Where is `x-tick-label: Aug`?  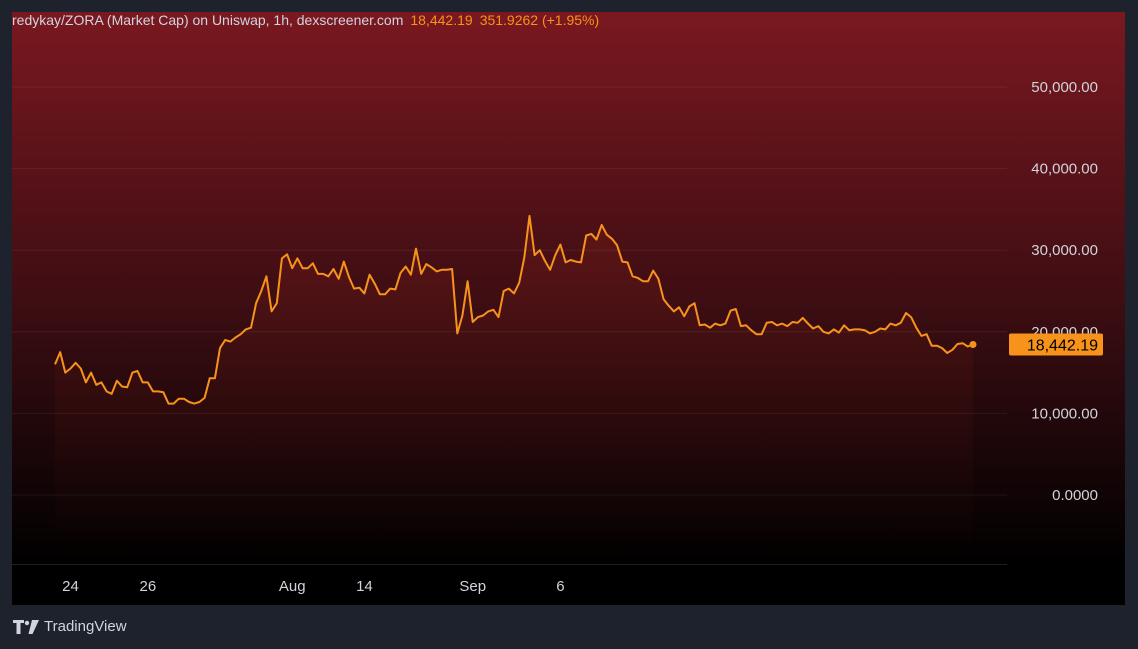 x-tick-label: Aug is located at coordinates (292, 586).